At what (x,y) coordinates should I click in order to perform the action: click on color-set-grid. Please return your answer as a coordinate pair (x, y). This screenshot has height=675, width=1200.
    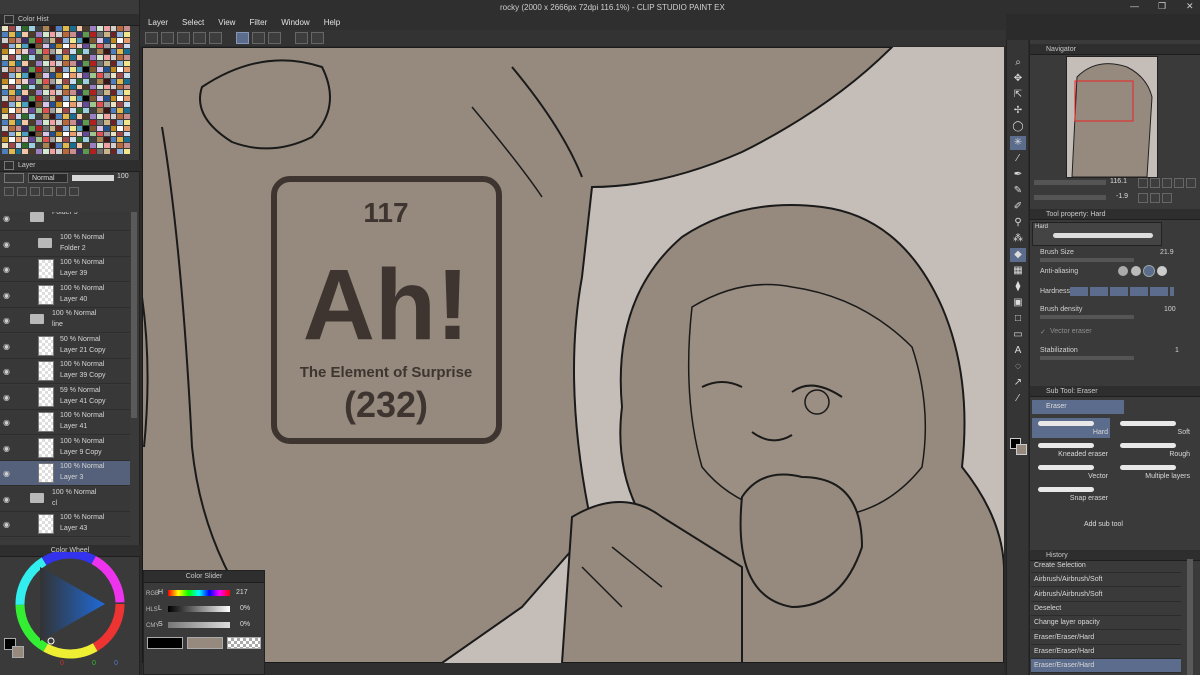
    Looking at the image, I should click on (66, 90).